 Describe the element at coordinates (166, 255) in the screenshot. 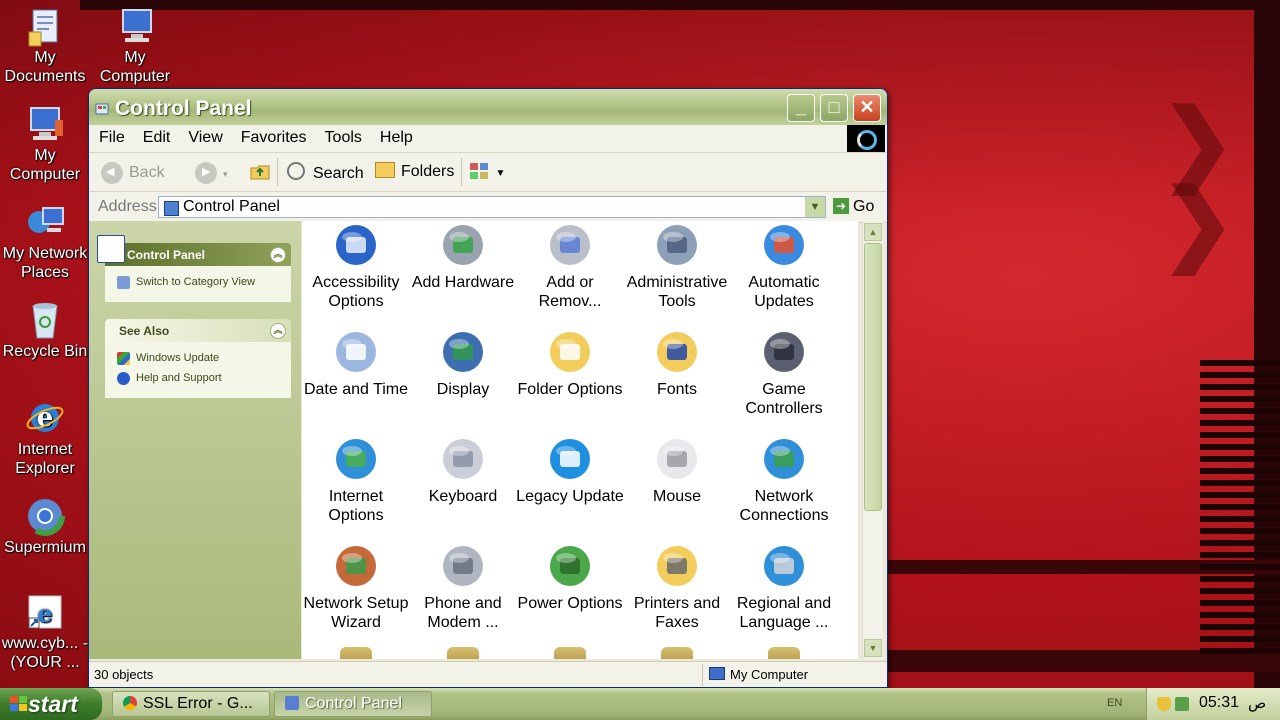

I see `control-panel-panel-title: Control Panel` at that location.